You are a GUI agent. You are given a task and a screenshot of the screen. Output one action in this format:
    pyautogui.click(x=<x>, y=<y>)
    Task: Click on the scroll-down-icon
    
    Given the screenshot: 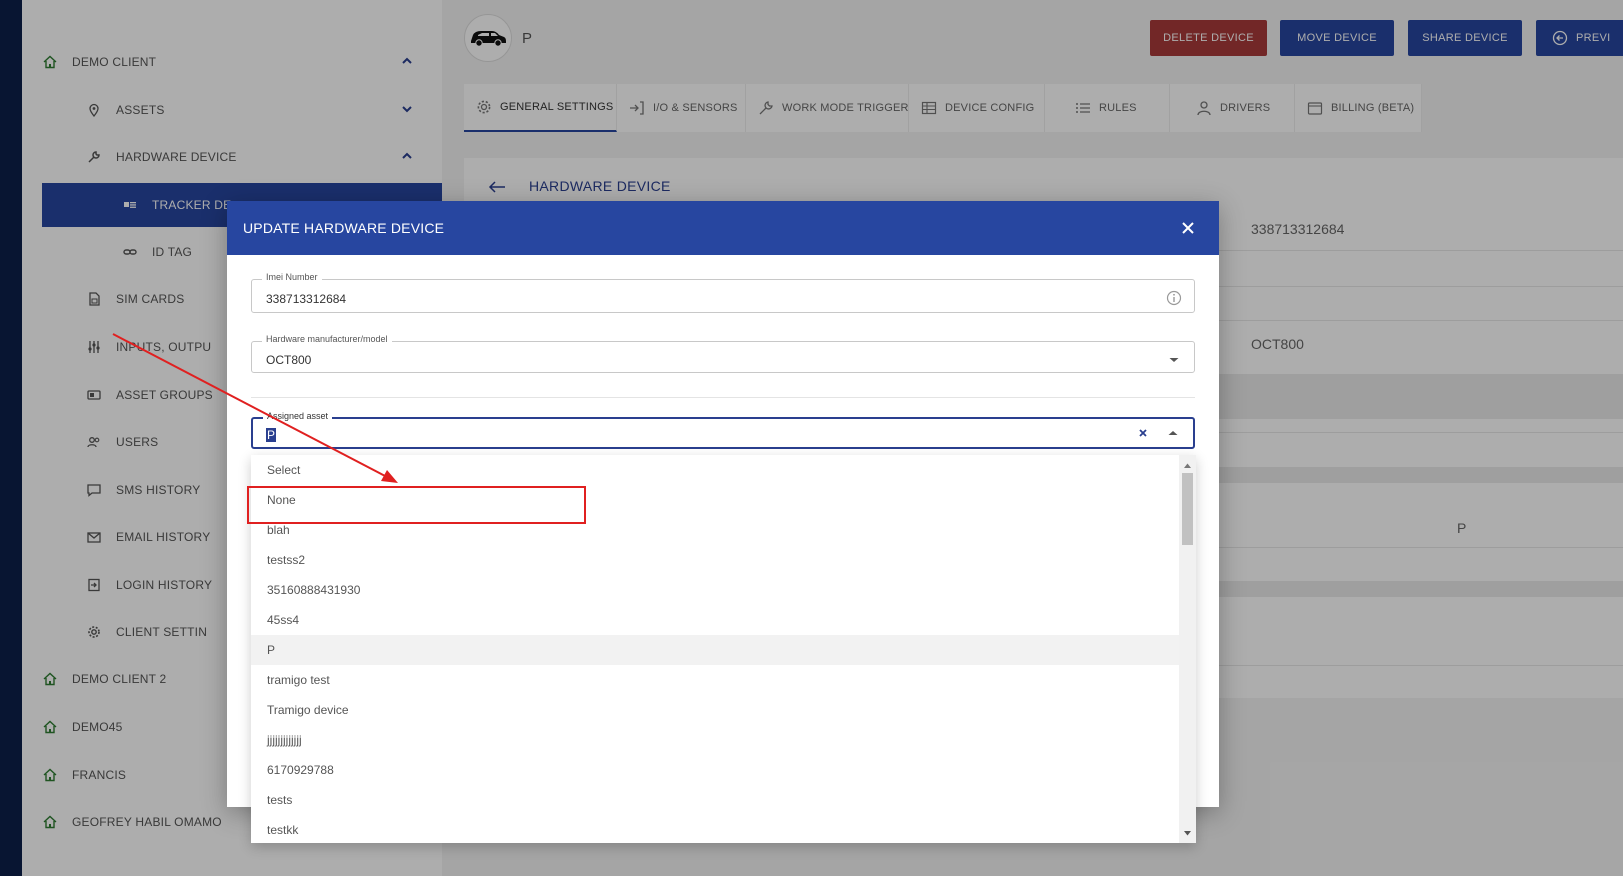 What is the action you would take?
    pyautogui.click(x=1187, y=833)
    